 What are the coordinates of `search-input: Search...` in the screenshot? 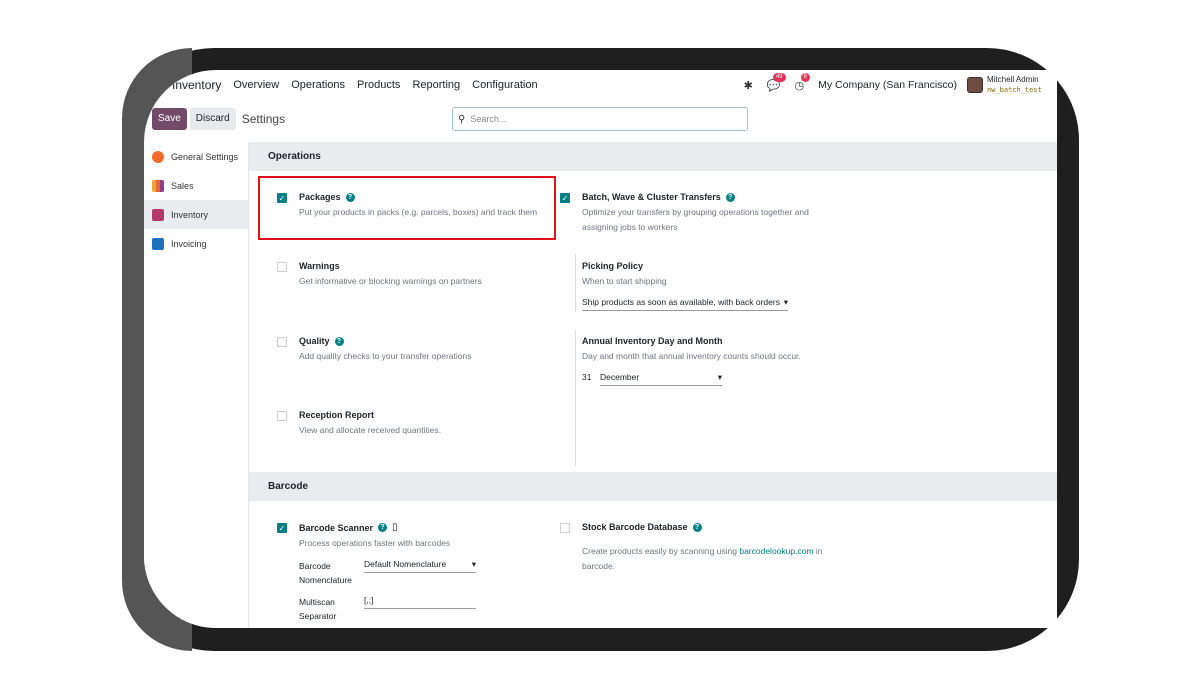 It's located at (488, 119).